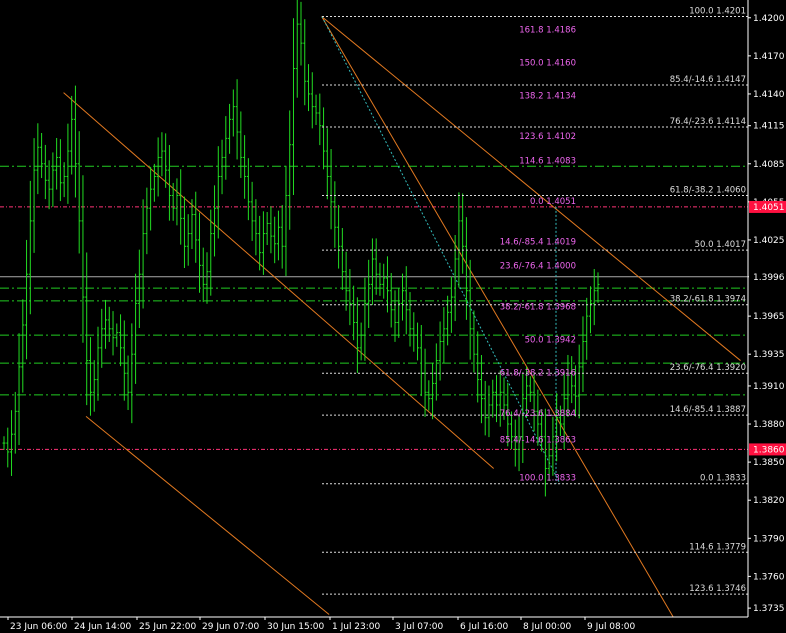 The width and height of the screenshot is (786, 633). What do you see at coordinates (769, 450) in the screenshot?
I see `price-marker-label: 1.3860` at bounding box center [769, 450].